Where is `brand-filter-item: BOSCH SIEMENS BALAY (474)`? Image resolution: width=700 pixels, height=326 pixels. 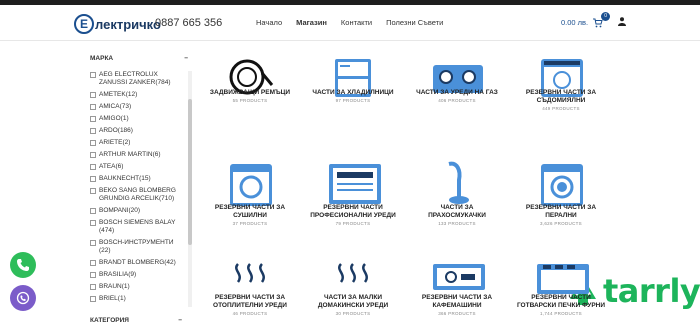
brand-filter-item: BOSCH SIEMENS BALAY (474) is located at coordinates (138, 227).